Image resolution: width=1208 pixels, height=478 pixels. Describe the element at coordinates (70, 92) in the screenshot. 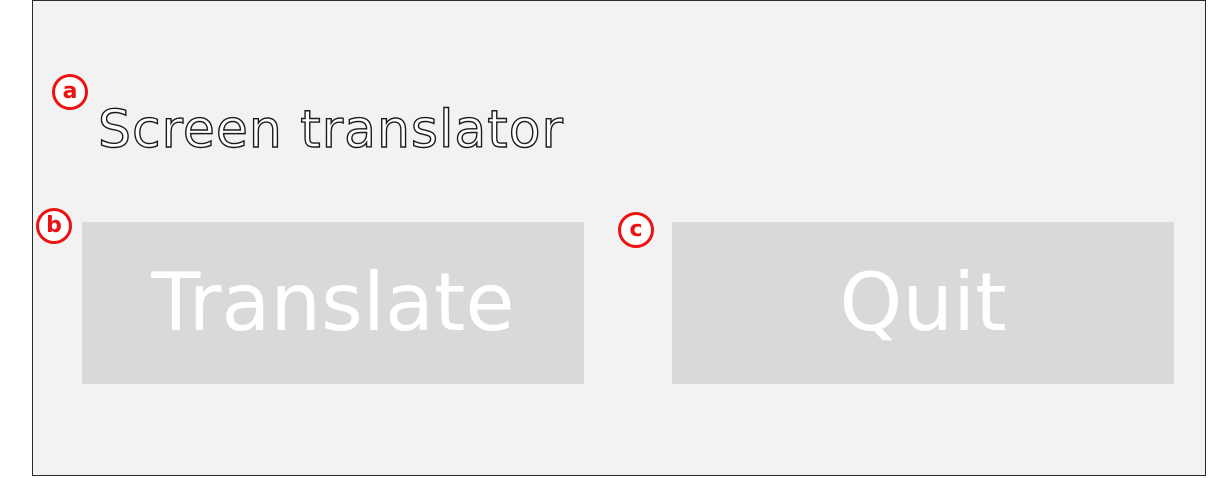

I see `annotation-marker-a: a` at that location.